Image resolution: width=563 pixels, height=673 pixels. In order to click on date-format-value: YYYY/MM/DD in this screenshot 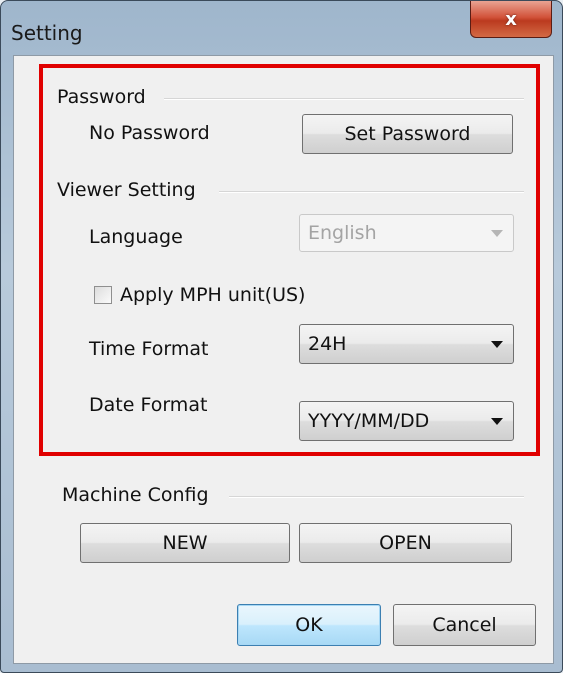, I will do `click(369, 421)`.